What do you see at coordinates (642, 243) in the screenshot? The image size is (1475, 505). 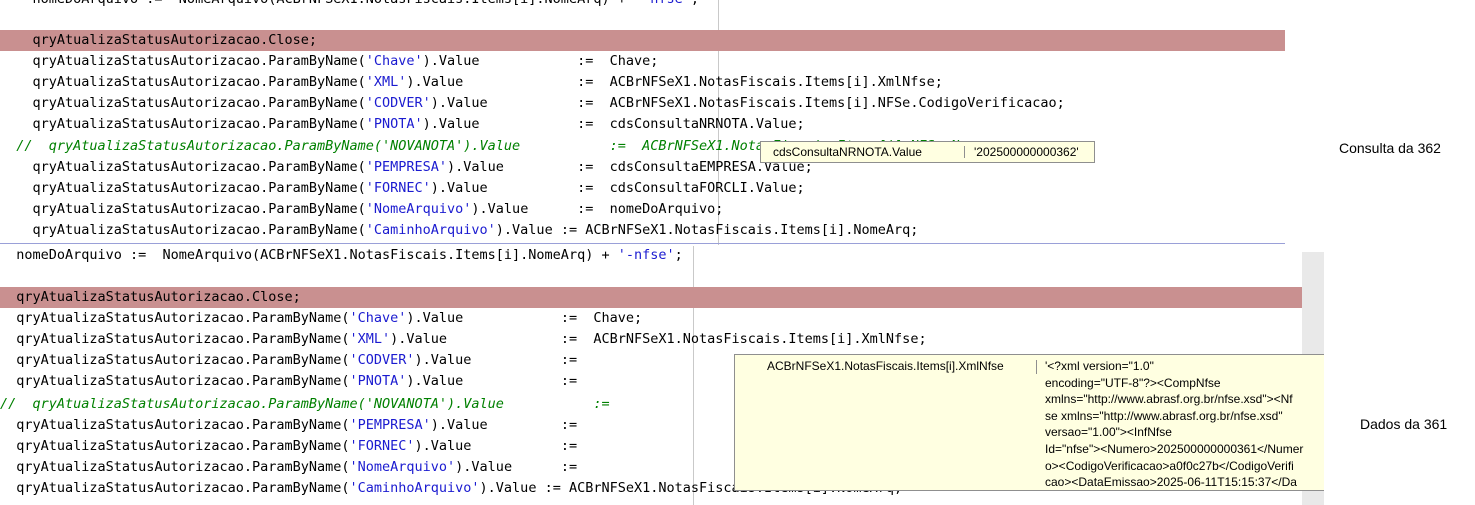 I see `screenshot-divider` at bounding box center [642, 243].